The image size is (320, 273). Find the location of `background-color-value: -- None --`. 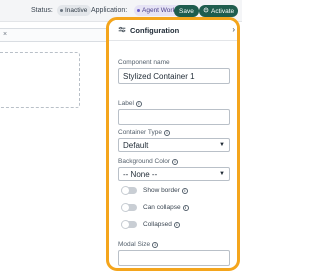

background-color-value: -- None -- is located at coordinates (140, 174).